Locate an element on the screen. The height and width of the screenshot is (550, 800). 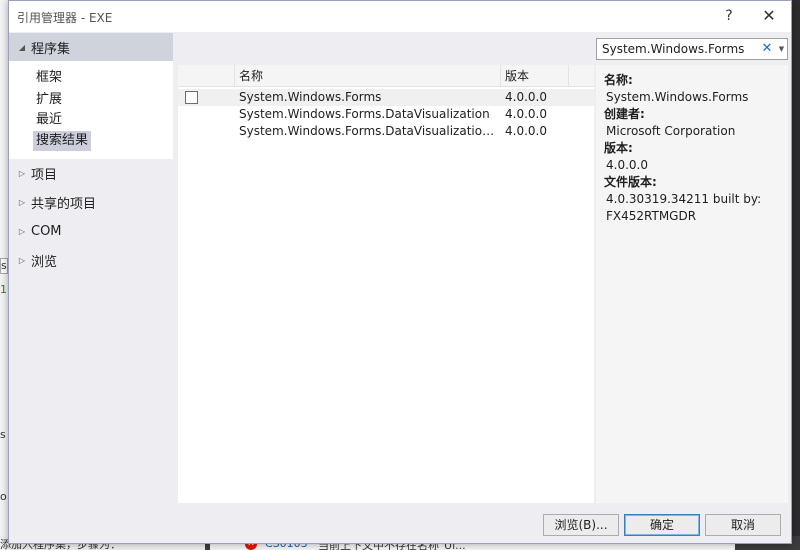
nav-group-browse: ▷ 浏览 is located at coordinates (91, 260).